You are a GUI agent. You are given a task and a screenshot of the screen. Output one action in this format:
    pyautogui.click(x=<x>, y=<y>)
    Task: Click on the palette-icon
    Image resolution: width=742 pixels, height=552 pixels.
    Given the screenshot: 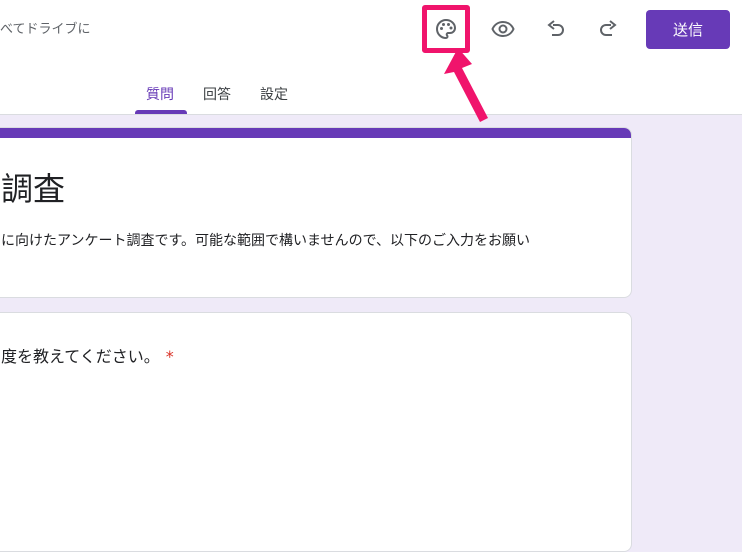 What is the action you would take?
    pyautogui.click(x=446, y=29)
    